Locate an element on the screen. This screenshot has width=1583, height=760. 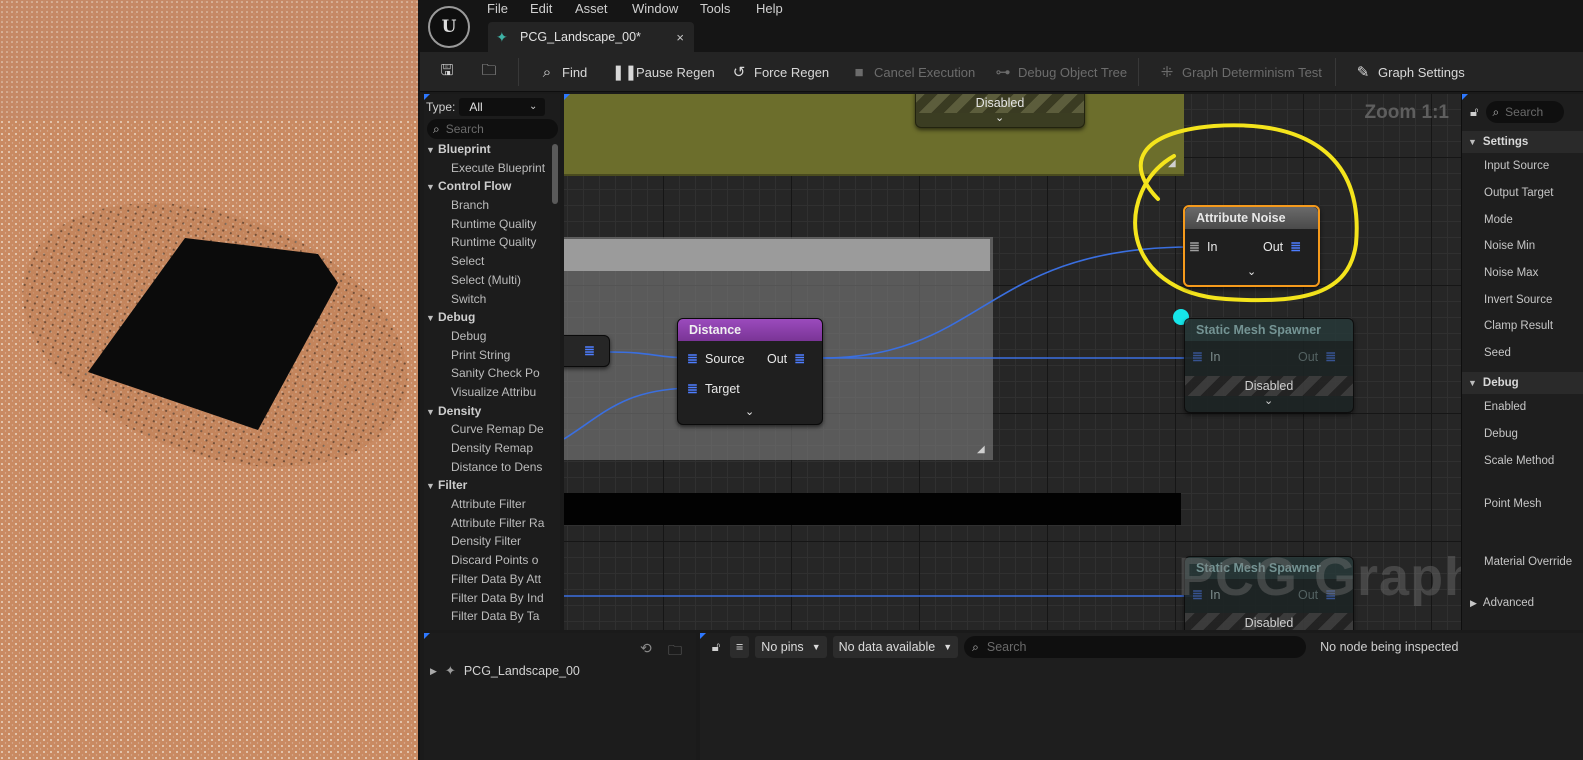
palette-item: Attribute Filter Ra is located at coordinates (488, 523).